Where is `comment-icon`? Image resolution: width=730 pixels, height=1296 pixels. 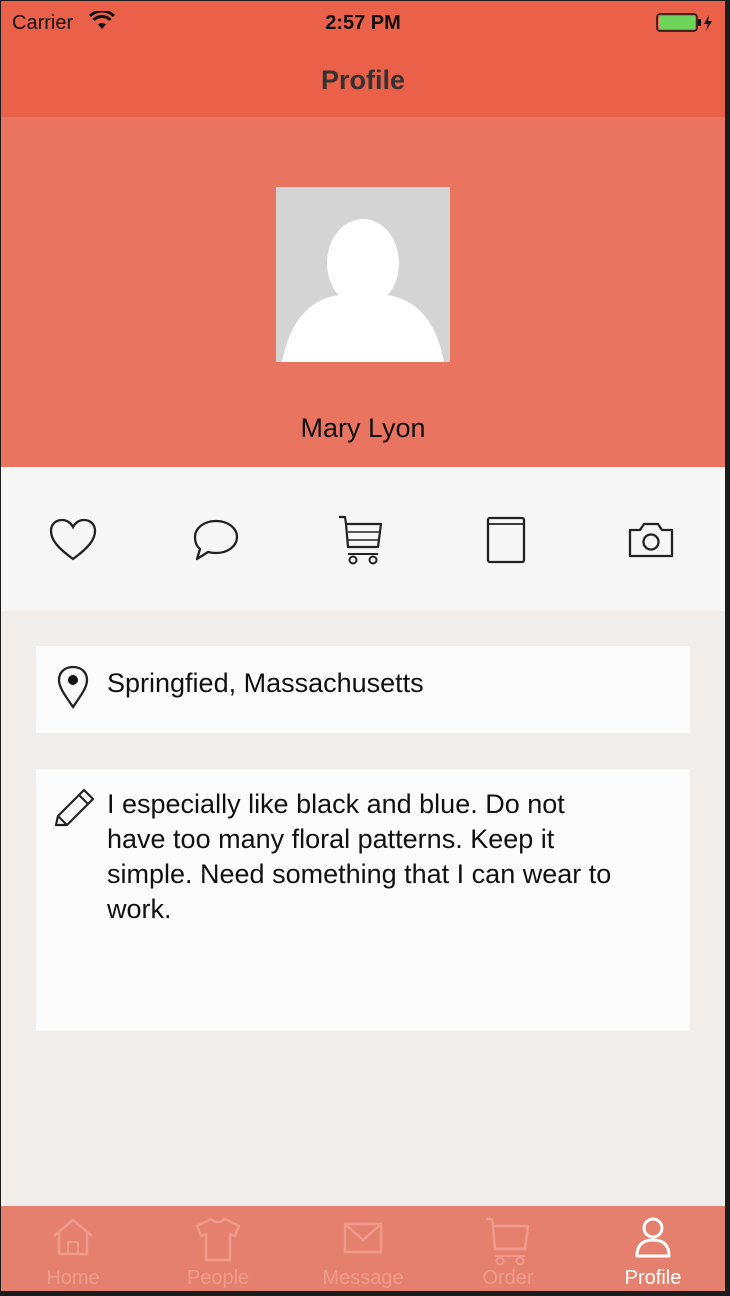
comment-icon is located at coordinates (216, 540).